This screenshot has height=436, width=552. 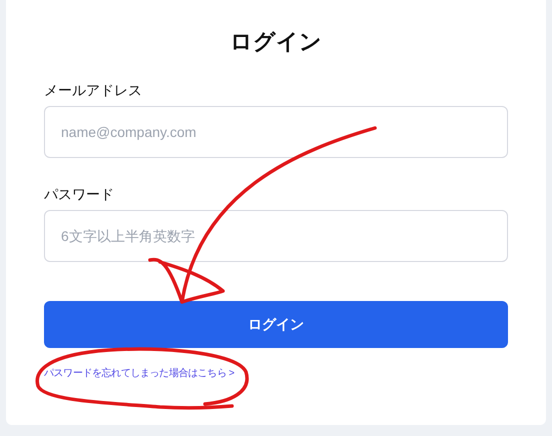 What do you see at coordinates (93, 90) in the screenshot?
I see `field-label: メールアドレス` at bounding box center [93, 90].